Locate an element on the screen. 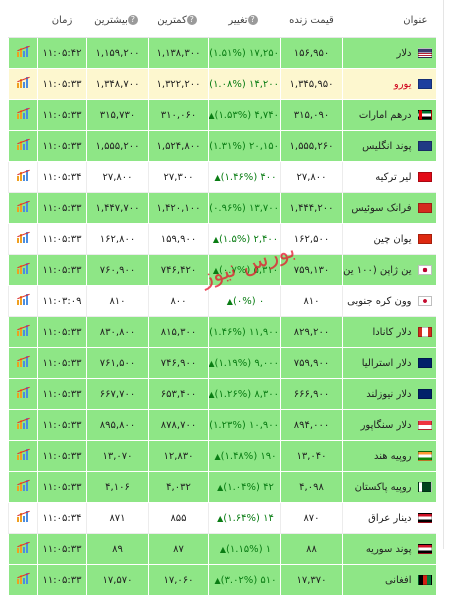 Image resolution: width=450 pixels, height=596 pixels. currency-name: فرانک سوئیس is located at coordinates (381, 208).